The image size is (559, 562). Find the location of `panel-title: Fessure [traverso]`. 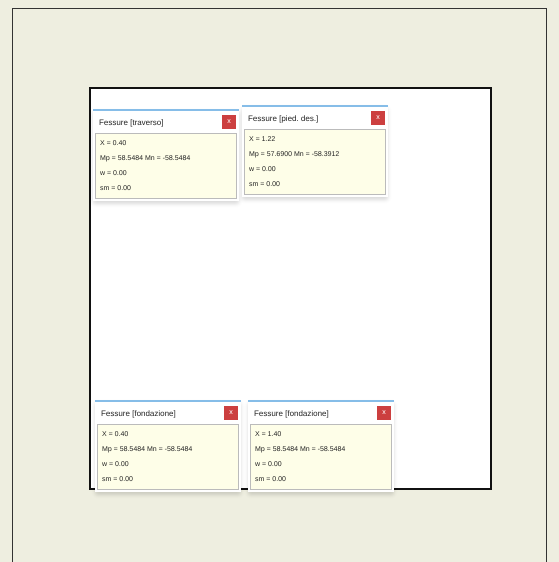

panel-title: Fessure [traverso] is located at coordinates (131, 122).